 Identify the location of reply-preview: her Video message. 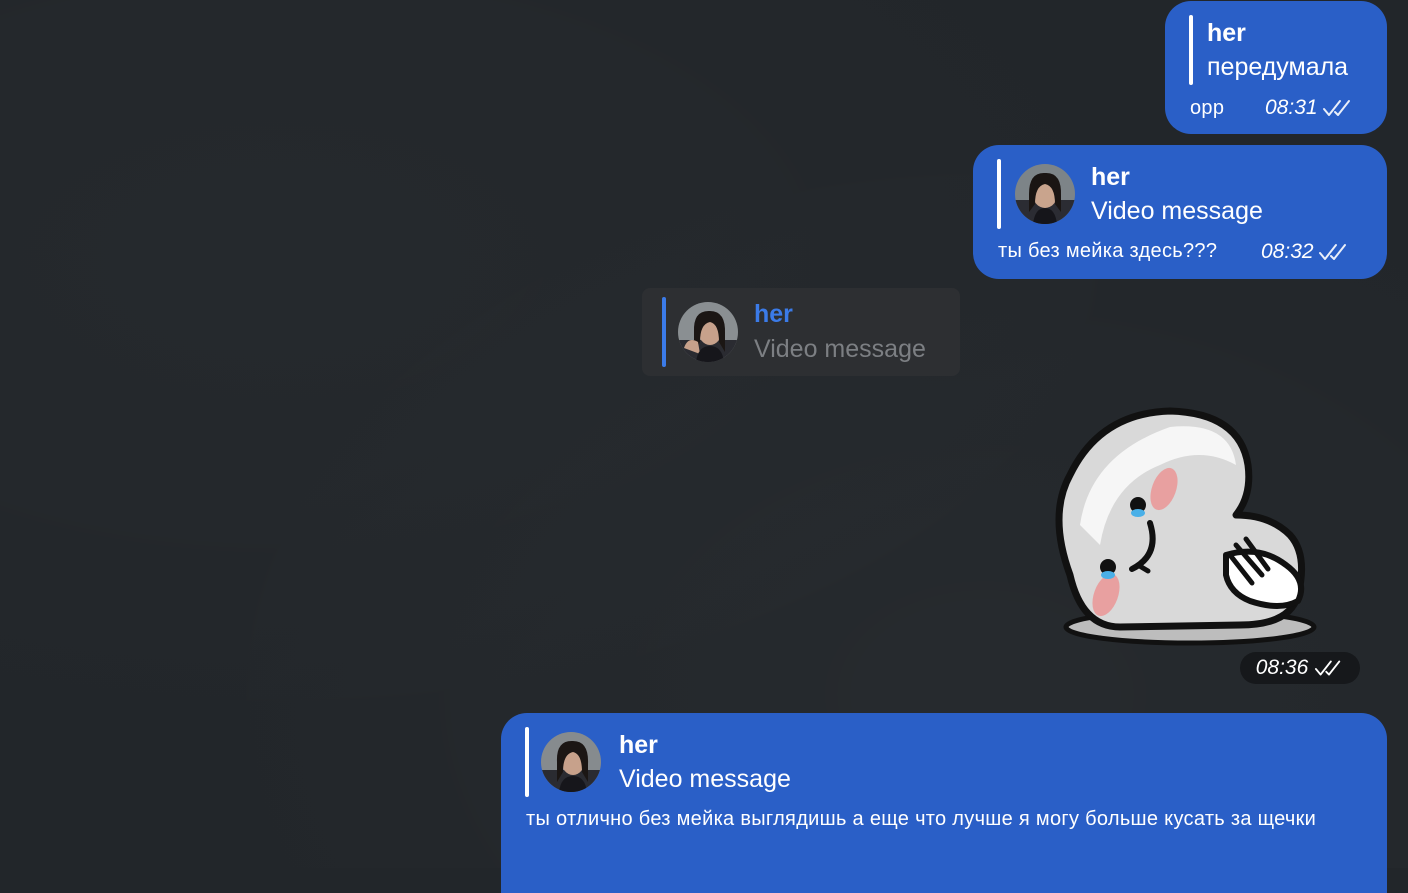
(801, 332).